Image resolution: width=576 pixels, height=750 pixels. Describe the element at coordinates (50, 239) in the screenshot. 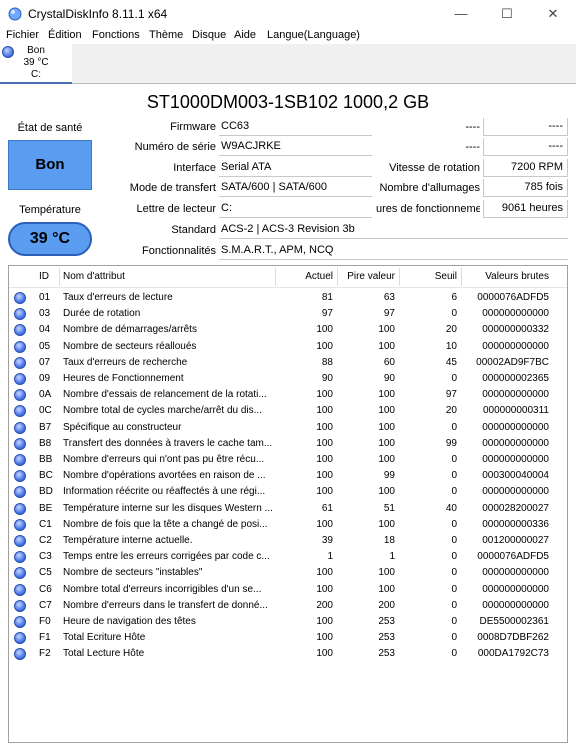

I see `temperature-button: 39 °C` at that location.